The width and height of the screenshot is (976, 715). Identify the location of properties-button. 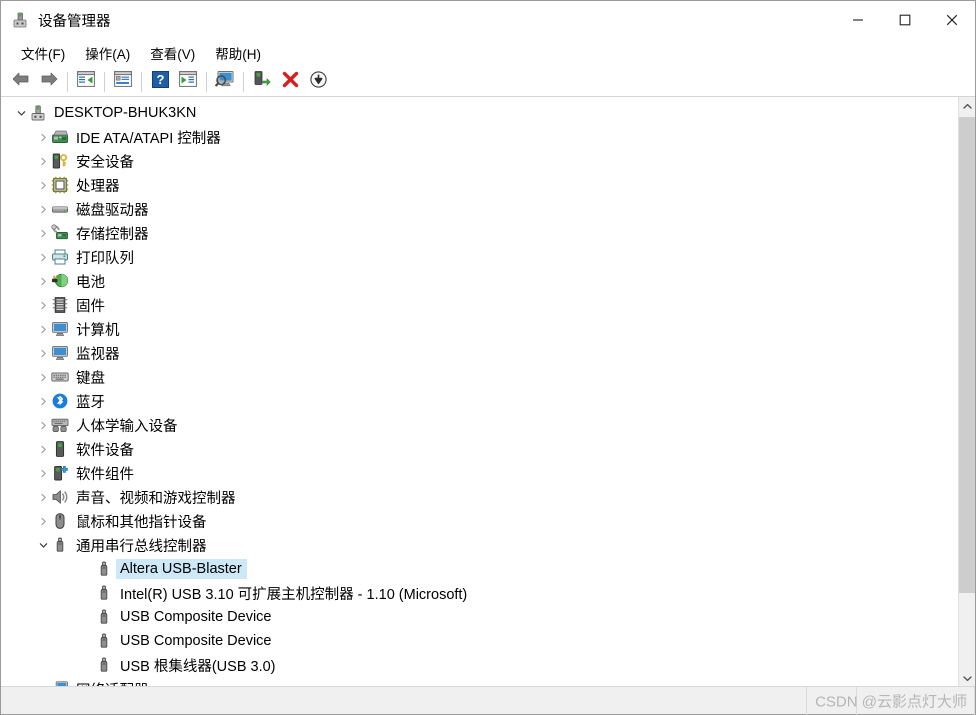
(123, 82).